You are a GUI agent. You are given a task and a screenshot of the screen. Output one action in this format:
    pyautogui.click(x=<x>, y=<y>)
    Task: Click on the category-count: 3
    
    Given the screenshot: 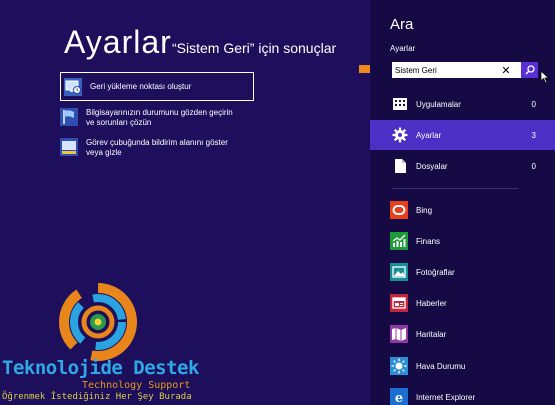 What is the action you would take?
    pyautogui.click(x=533, y=135)
    